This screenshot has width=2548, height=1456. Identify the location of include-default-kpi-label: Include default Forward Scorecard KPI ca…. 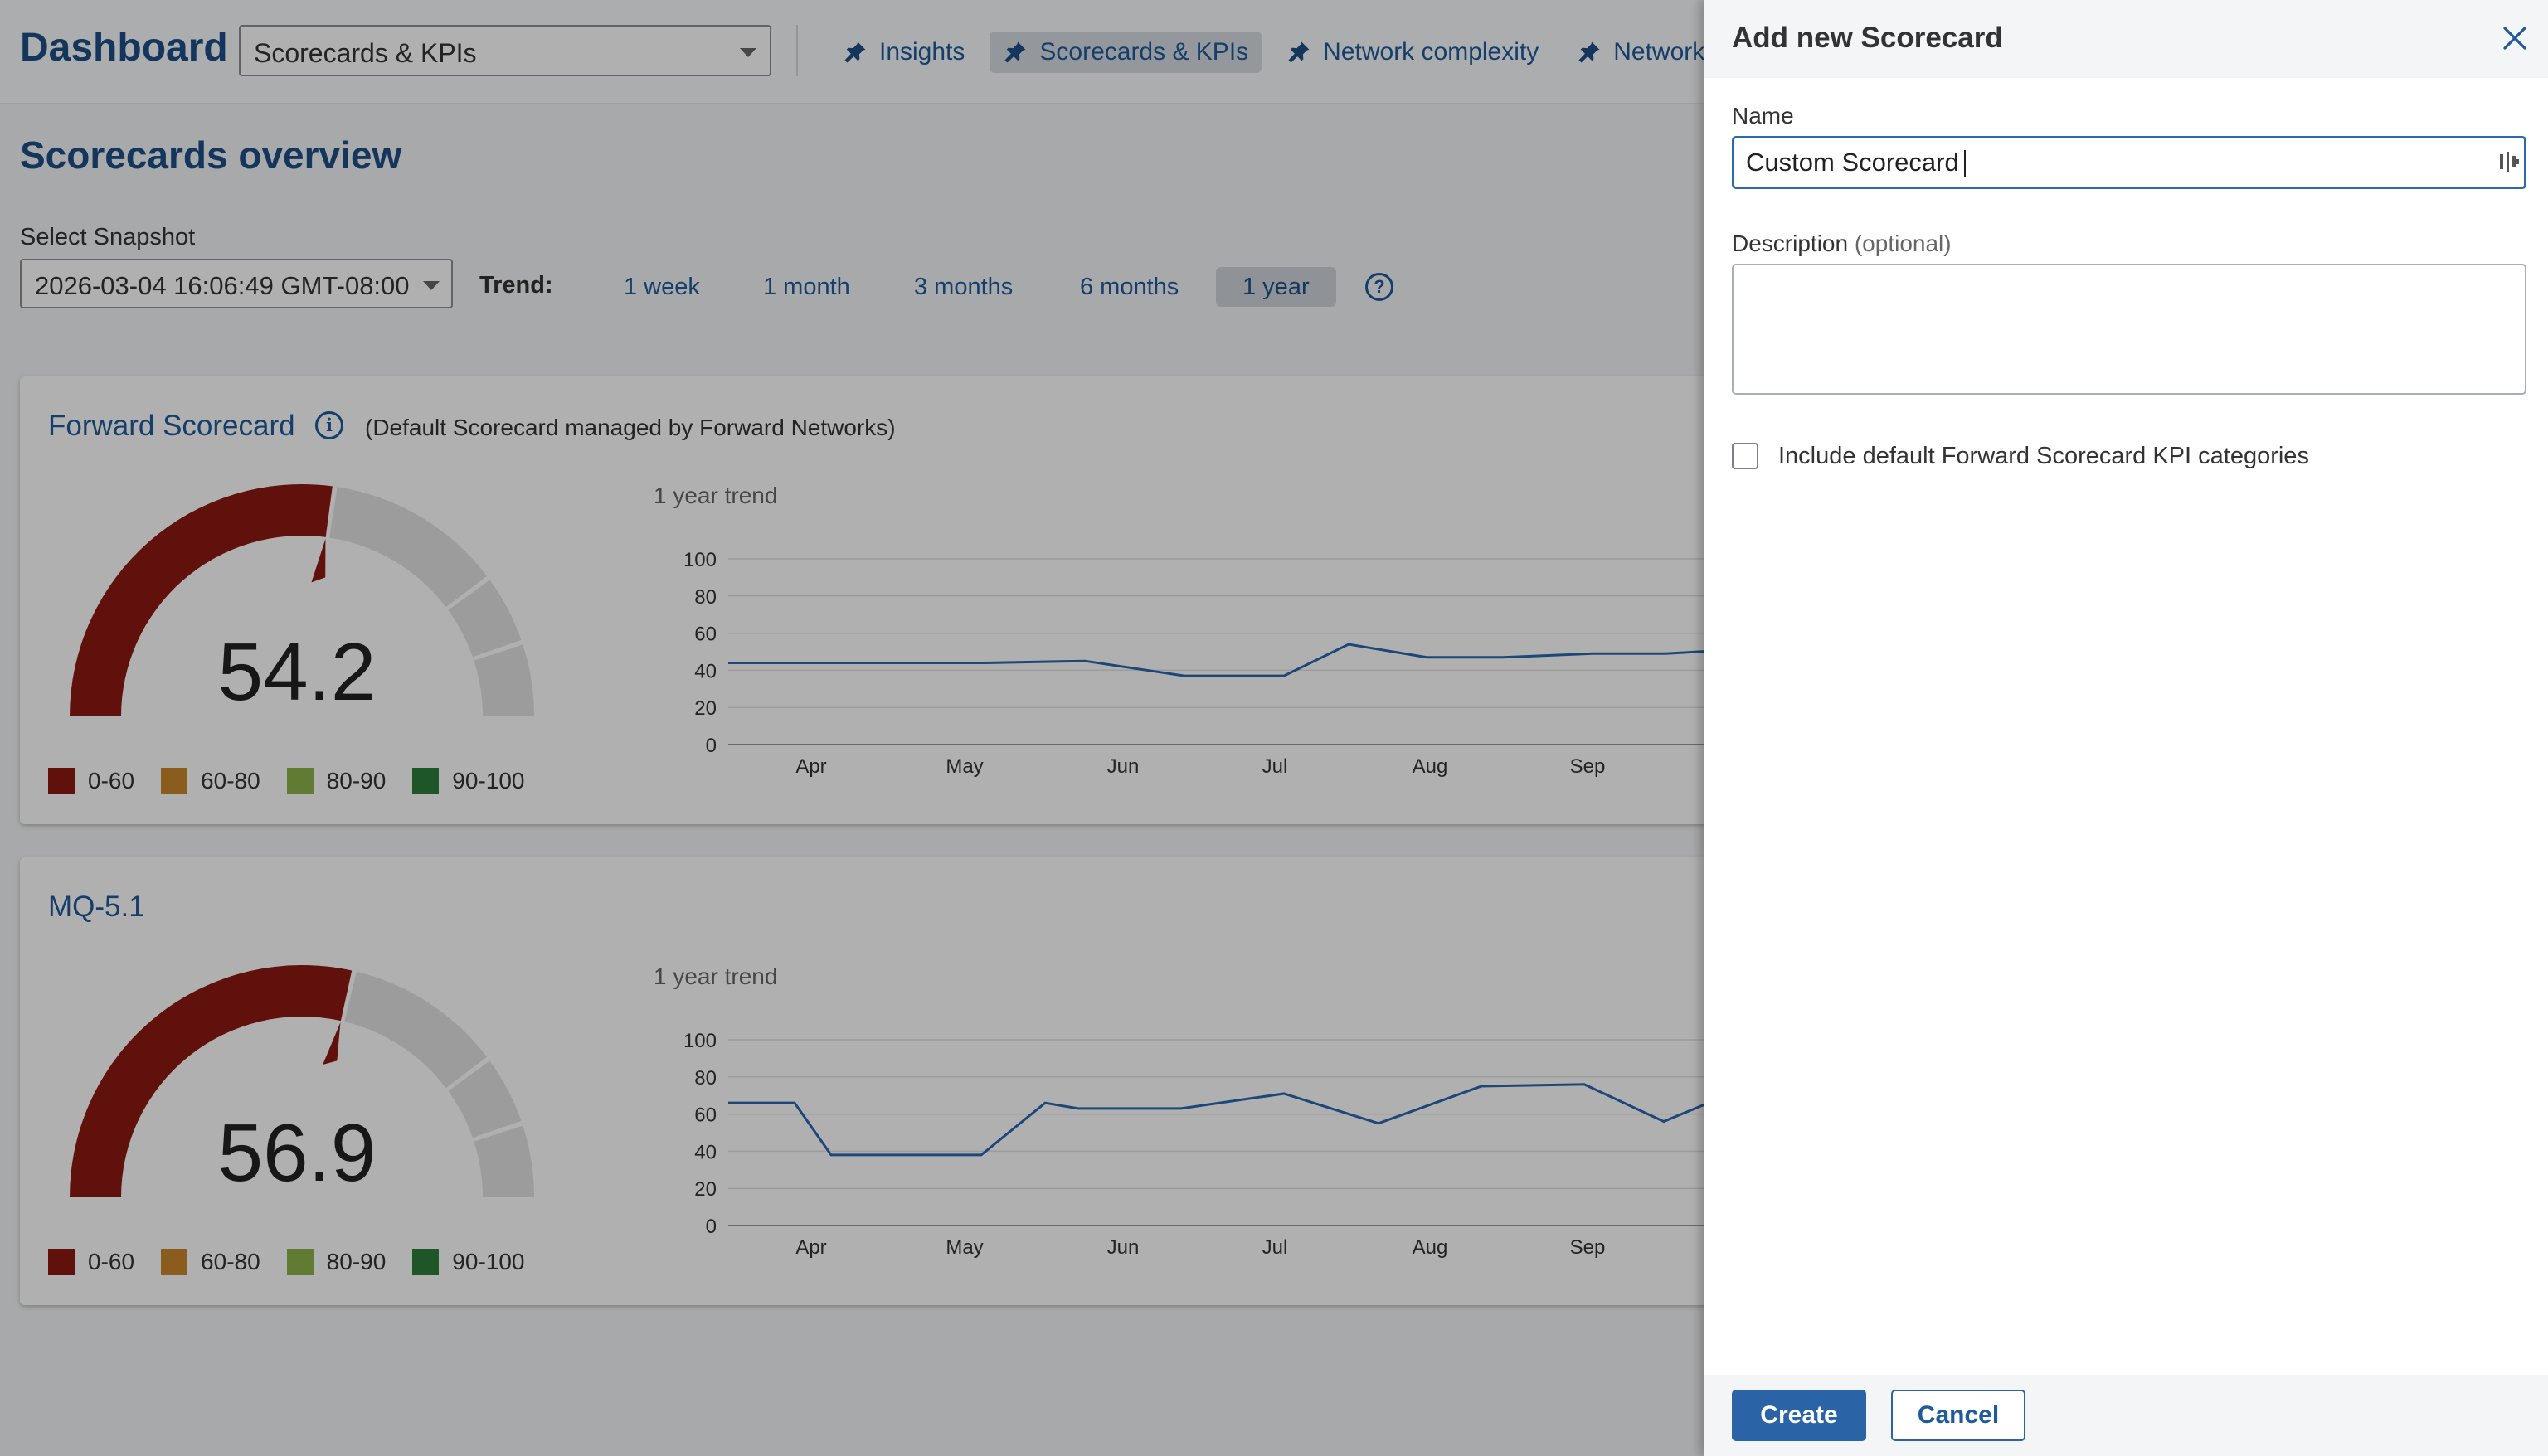
(2043, 456).